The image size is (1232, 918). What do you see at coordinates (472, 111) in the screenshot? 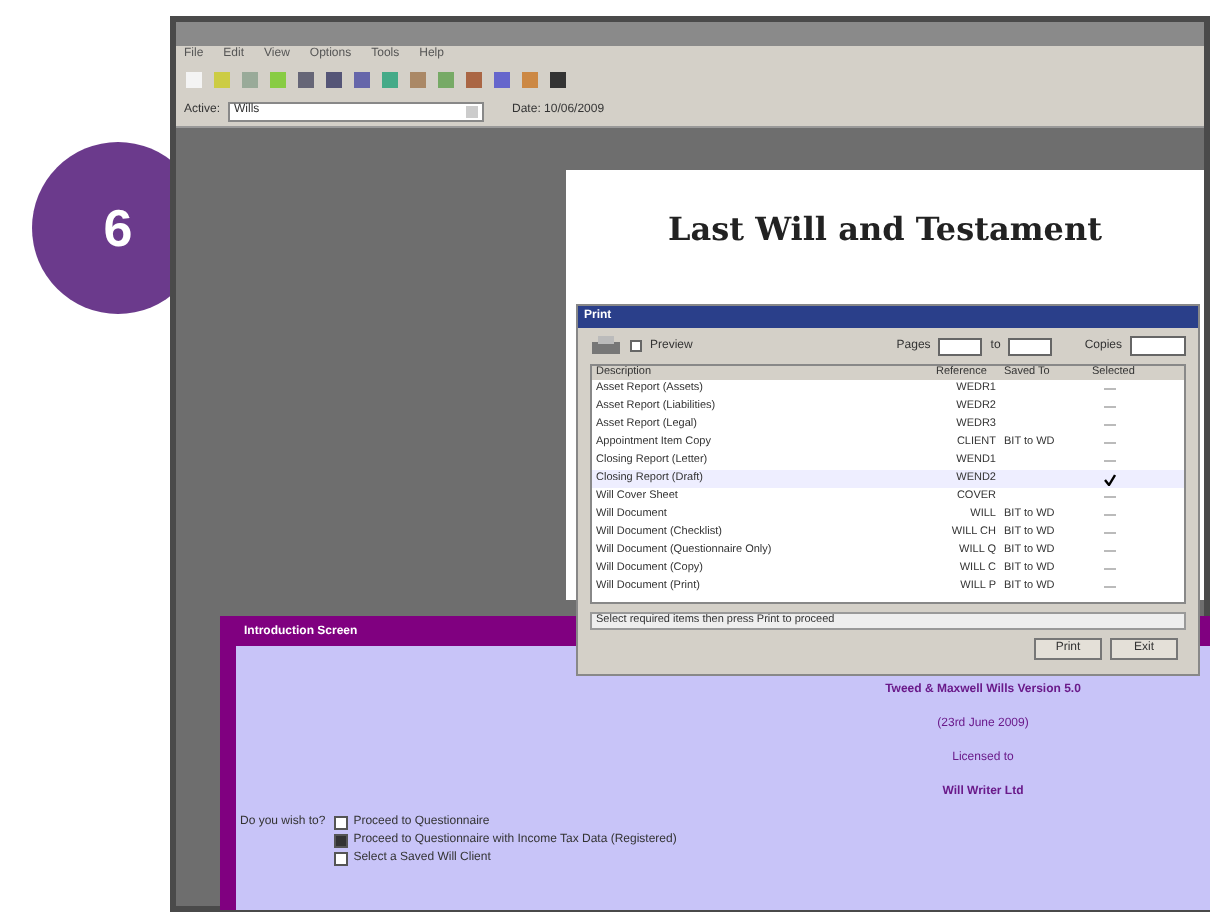
I see `caret-icon` at bounding box center [472, 111].